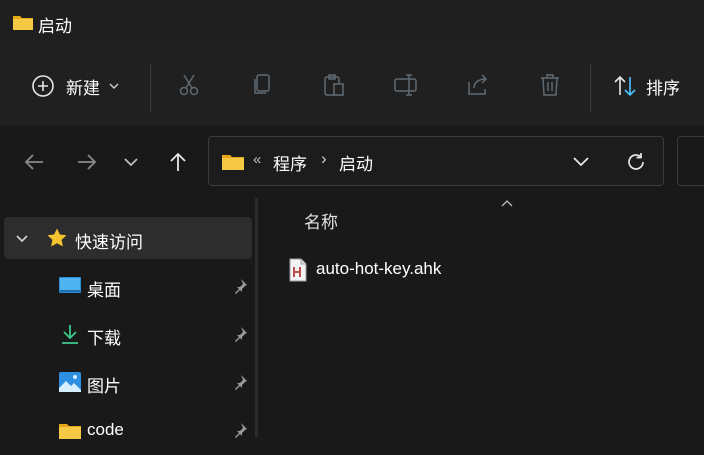 This screenshot has width=704, height=455. What do you see at coordinates (356, 162) in the screenshot?
I see `breadcrumb-item: 启动` at bounding box center [356, 162].